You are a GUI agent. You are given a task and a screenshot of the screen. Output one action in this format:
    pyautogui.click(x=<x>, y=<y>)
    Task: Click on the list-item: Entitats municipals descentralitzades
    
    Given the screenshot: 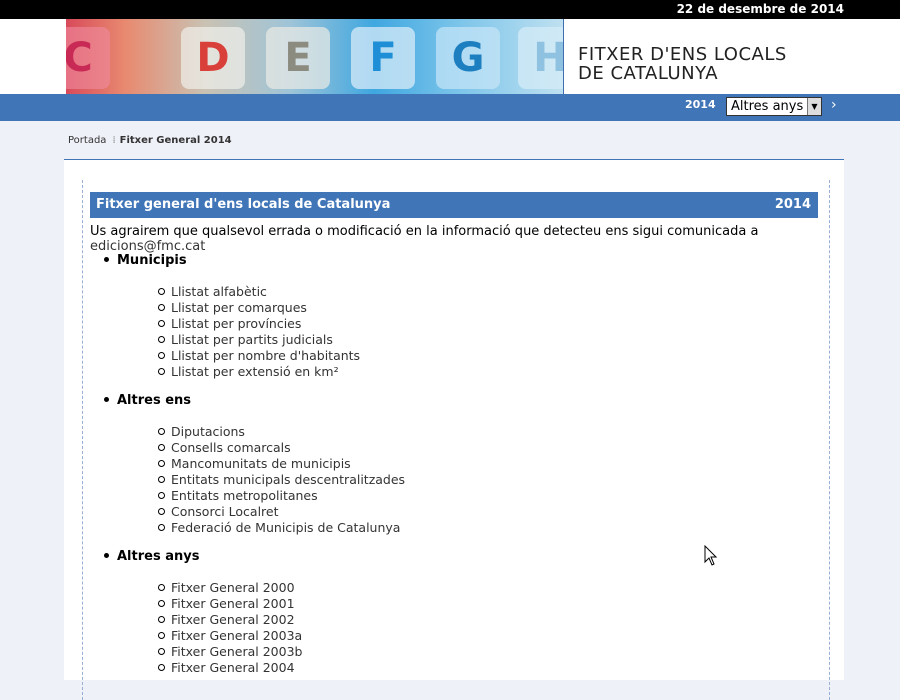 What is the action you would take?
    pyautogui.click(x=281, y=480)
    